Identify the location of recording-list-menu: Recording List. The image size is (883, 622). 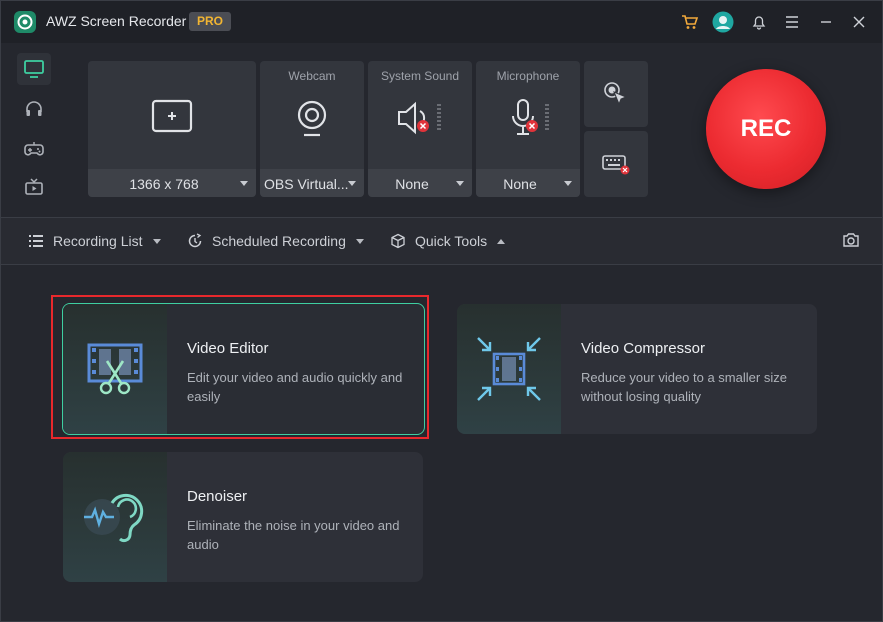
(94, 241).